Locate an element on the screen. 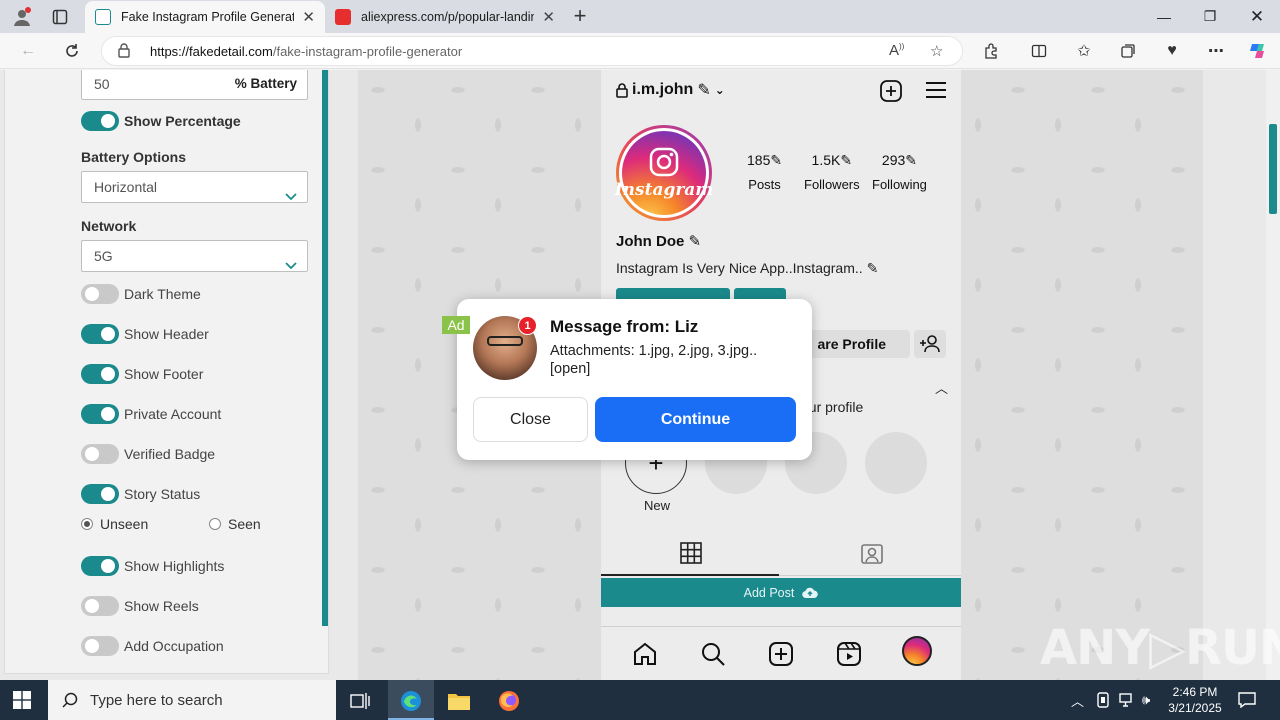  story-status-toggle is located at coordinates (100, 494).